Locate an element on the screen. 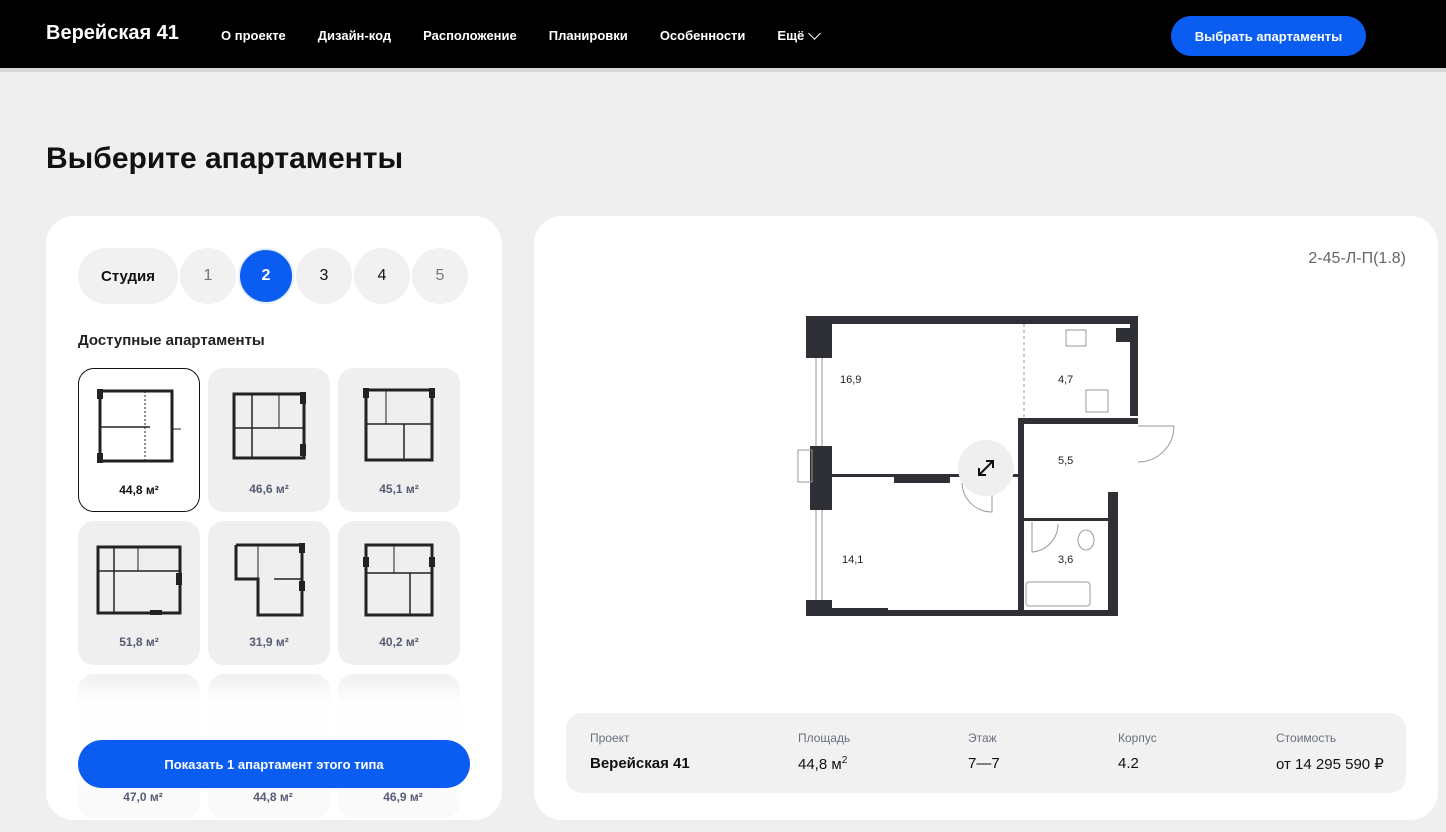 The width and height of the screenshot is (1446, 832). nav-more-label: Ещё is located at coordinates (791, 35).